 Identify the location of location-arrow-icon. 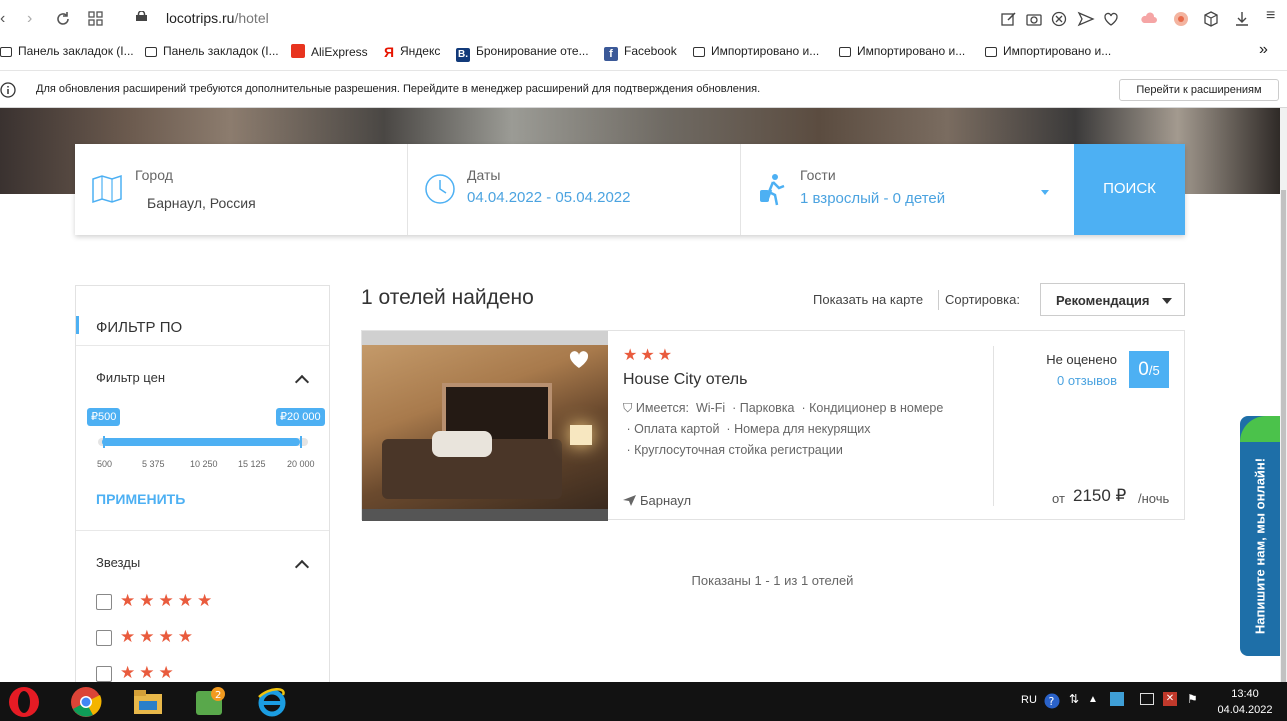
(629, 500).